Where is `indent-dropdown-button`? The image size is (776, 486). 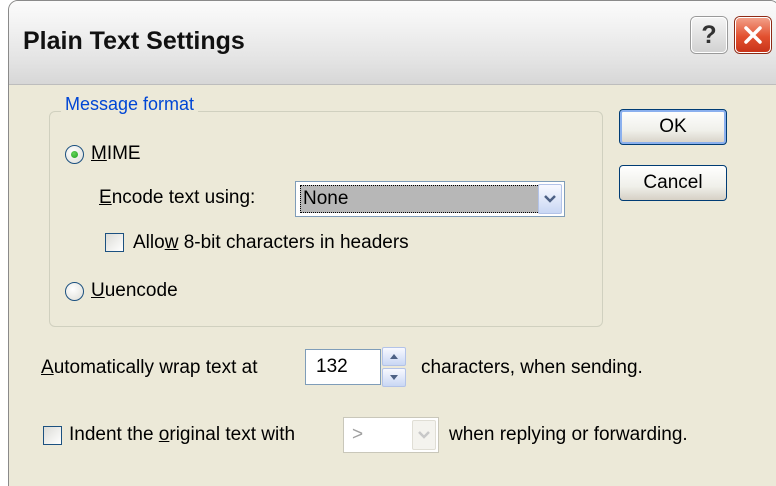 indent-dropdown-button is located at coordinates (424, 435).